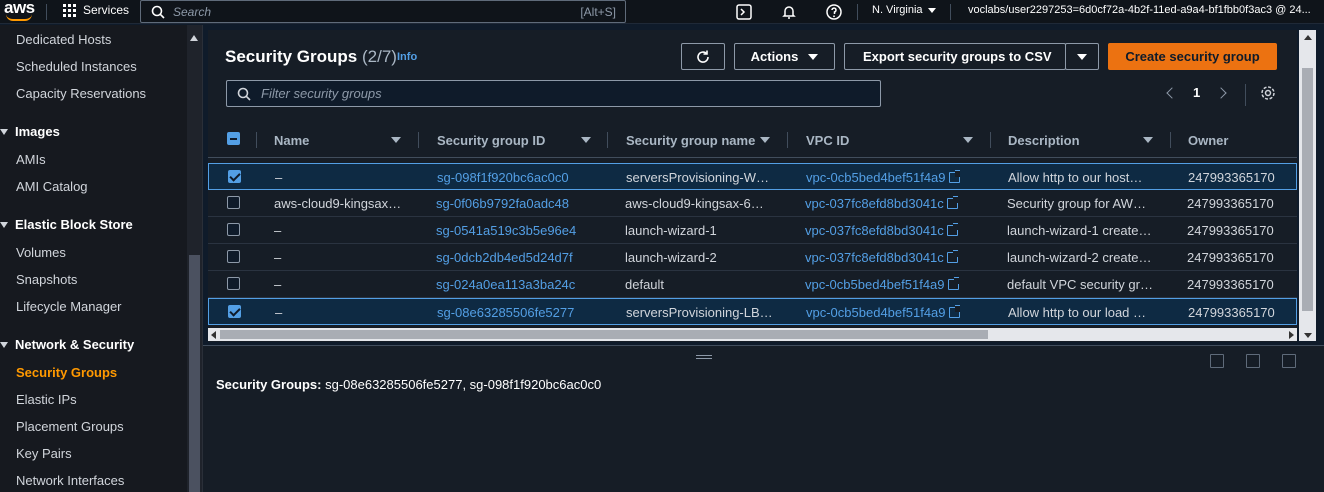 The width and height of the screenshot is (1324, 492). Describe the element at coordinates (1291, 335) in the screenshot. I see `scroll-right-icon` at that location.